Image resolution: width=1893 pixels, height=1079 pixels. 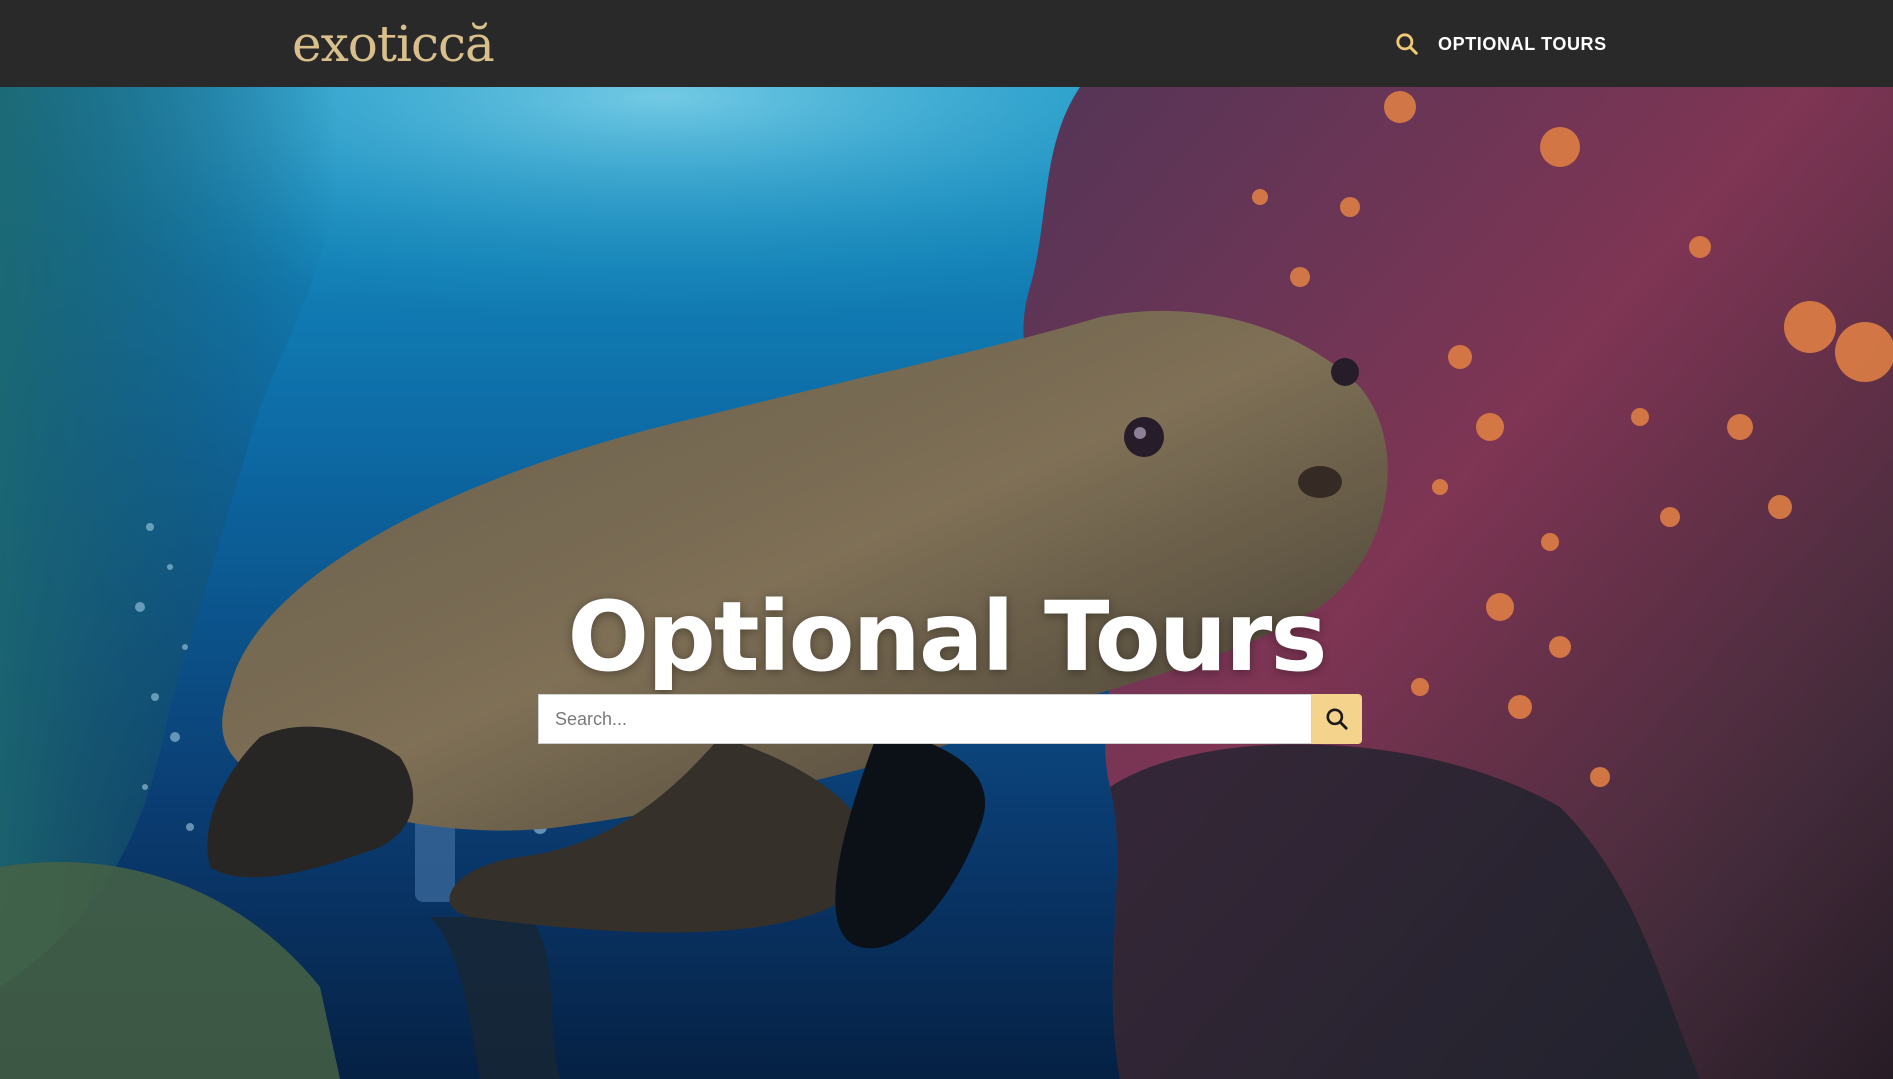 What do you see at coordinates (947, 637) in the screenshot?
I see `page-title: Optional Tours` at bounding box center [947, 637].